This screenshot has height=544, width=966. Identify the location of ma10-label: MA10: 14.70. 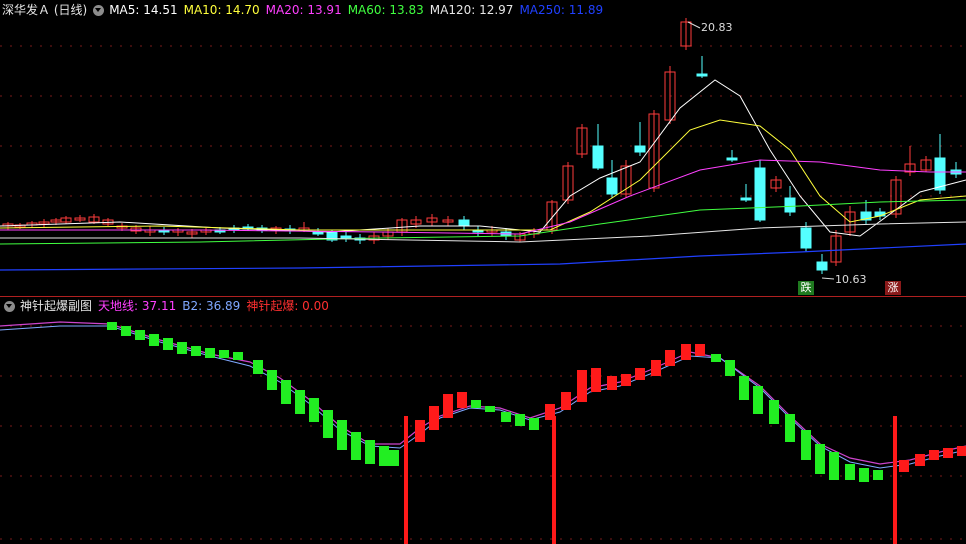
(221, 10).